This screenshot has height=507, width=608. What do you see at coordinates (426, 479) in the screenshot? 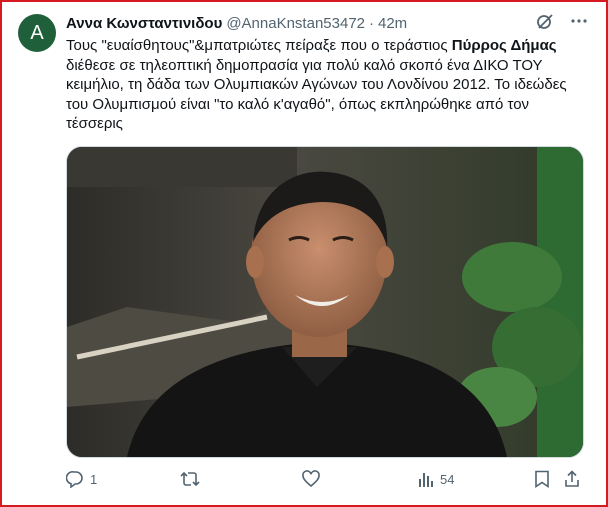
I see `views-icon` at bounding box center [426, 479].